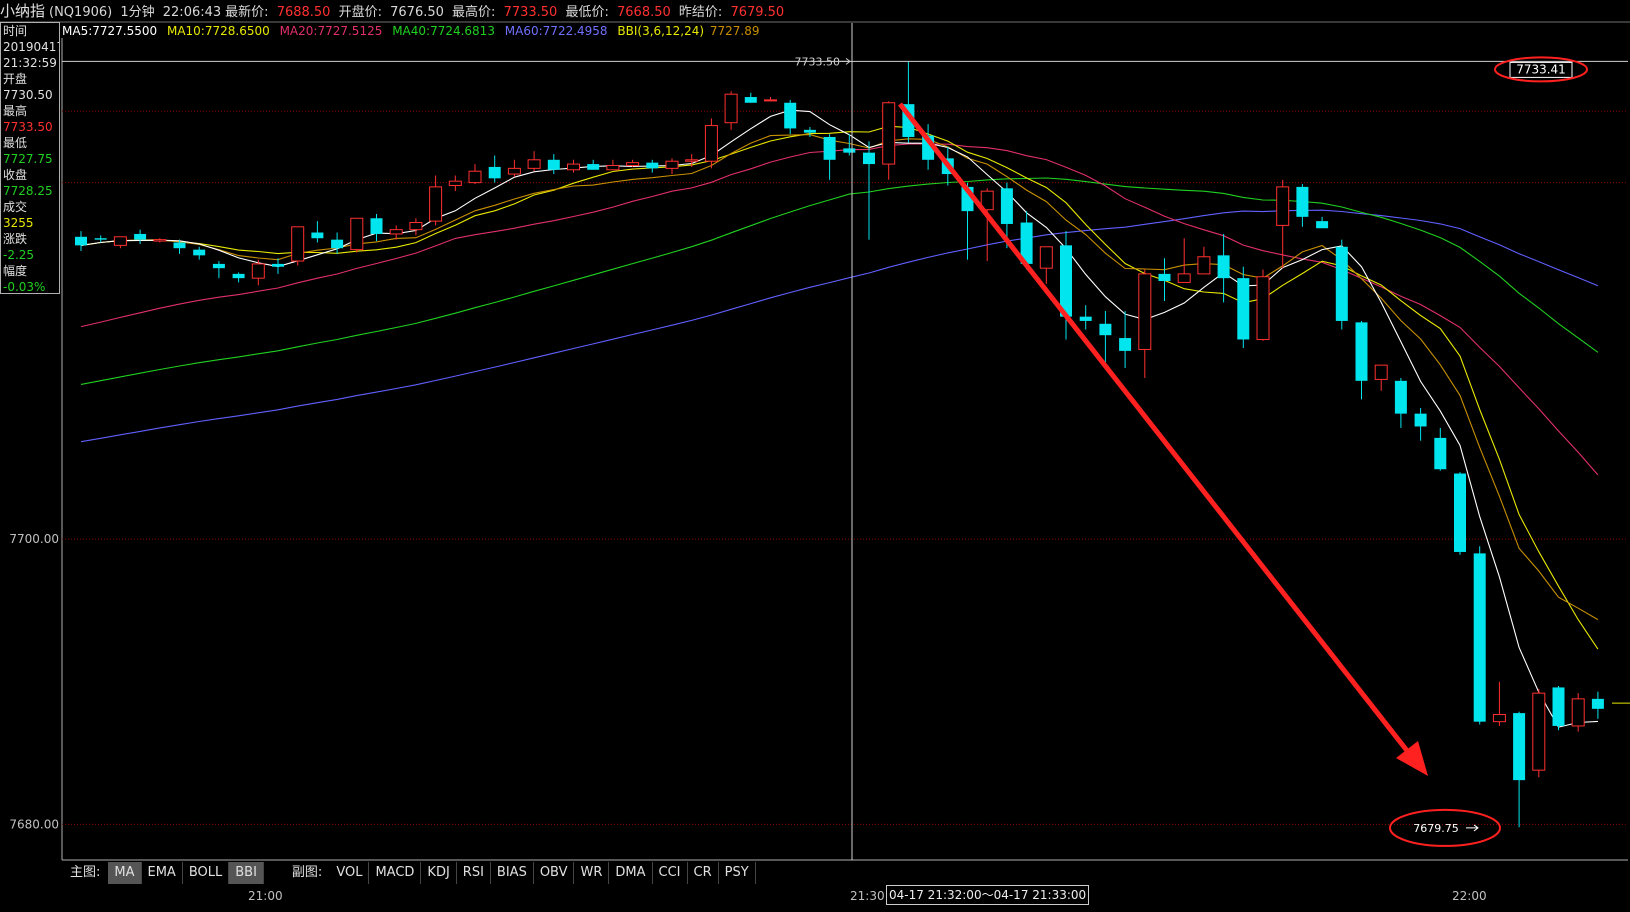  I want to click on sub-obv-button: OBV, so click(554, 873).